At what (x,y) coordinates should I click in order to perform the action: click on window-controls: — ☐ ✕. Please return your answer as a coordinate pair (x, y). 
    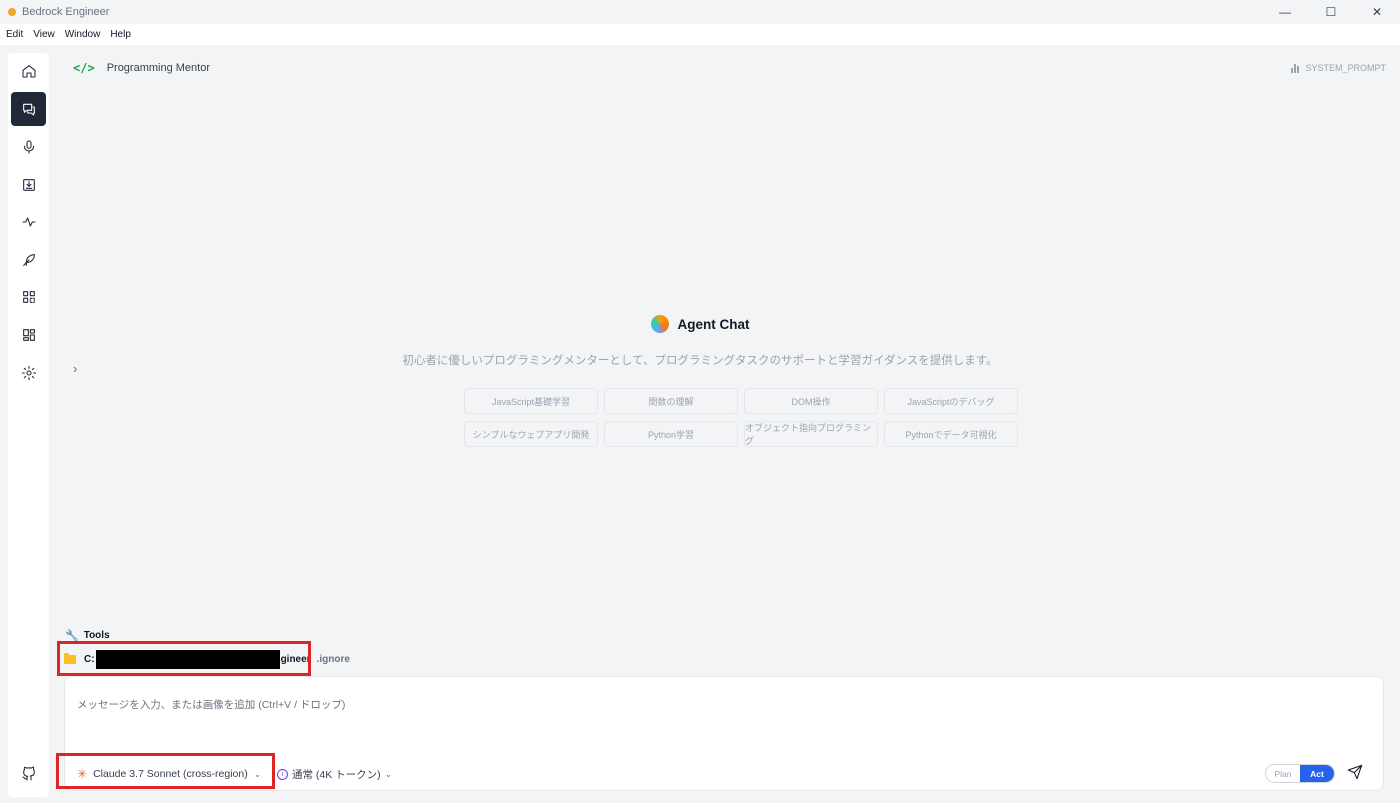
    Looking at the image, I should click on (1331, 12).